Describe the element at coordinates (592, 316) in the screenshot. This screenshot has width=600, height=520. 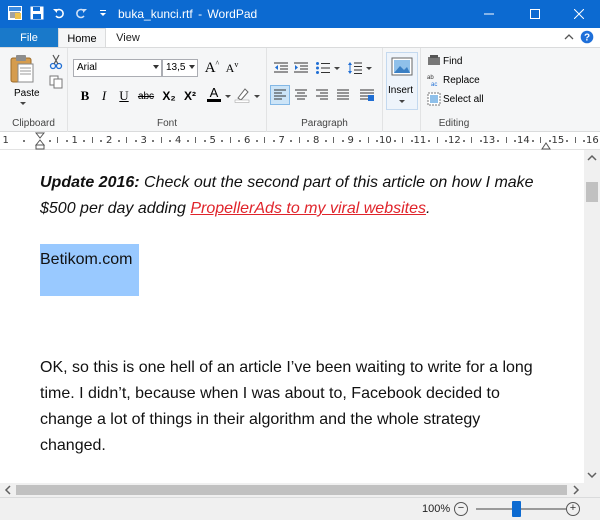
I see `vertical-scrollbar` at that location.